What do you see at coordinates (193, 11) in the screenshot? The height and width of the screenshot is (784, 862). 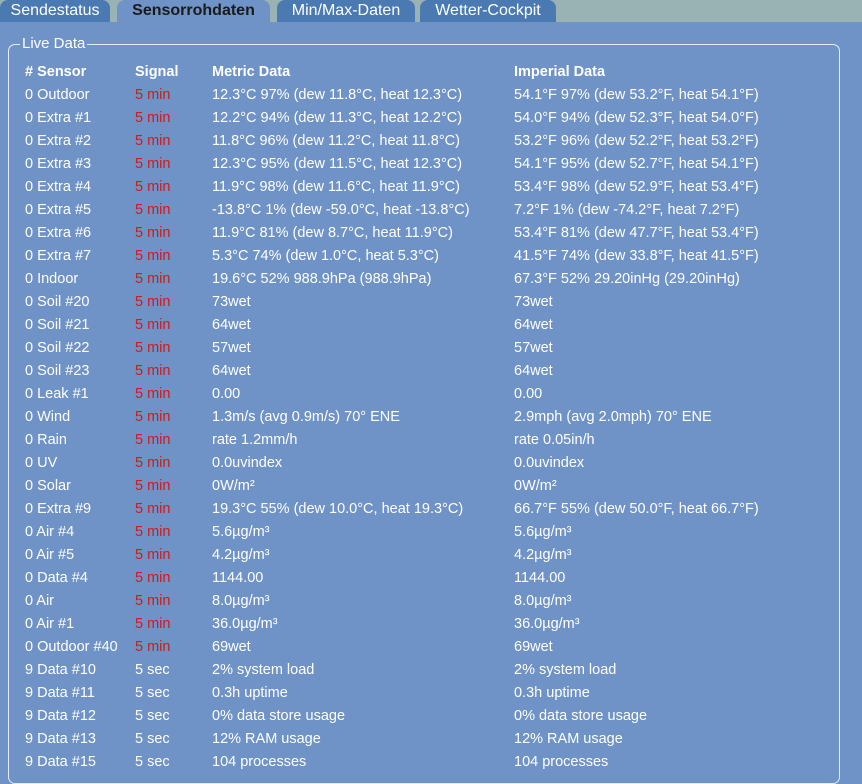 I see `tab-sensorrohdaten: Sensorrohdaten` at bounding box center [193, 11].